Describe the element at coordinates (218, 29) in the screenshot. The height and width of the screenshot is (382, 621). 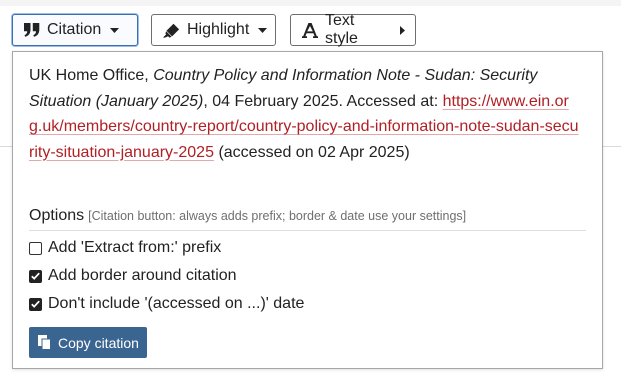
I see `highlight-button-label: Highlight` at that location.